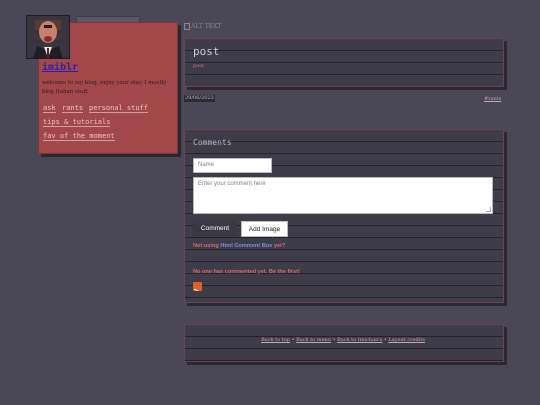 The height and width of the screenshot is (405, 540). I want to click on comment-textarea: Enter your comment here, so click(343, 195).